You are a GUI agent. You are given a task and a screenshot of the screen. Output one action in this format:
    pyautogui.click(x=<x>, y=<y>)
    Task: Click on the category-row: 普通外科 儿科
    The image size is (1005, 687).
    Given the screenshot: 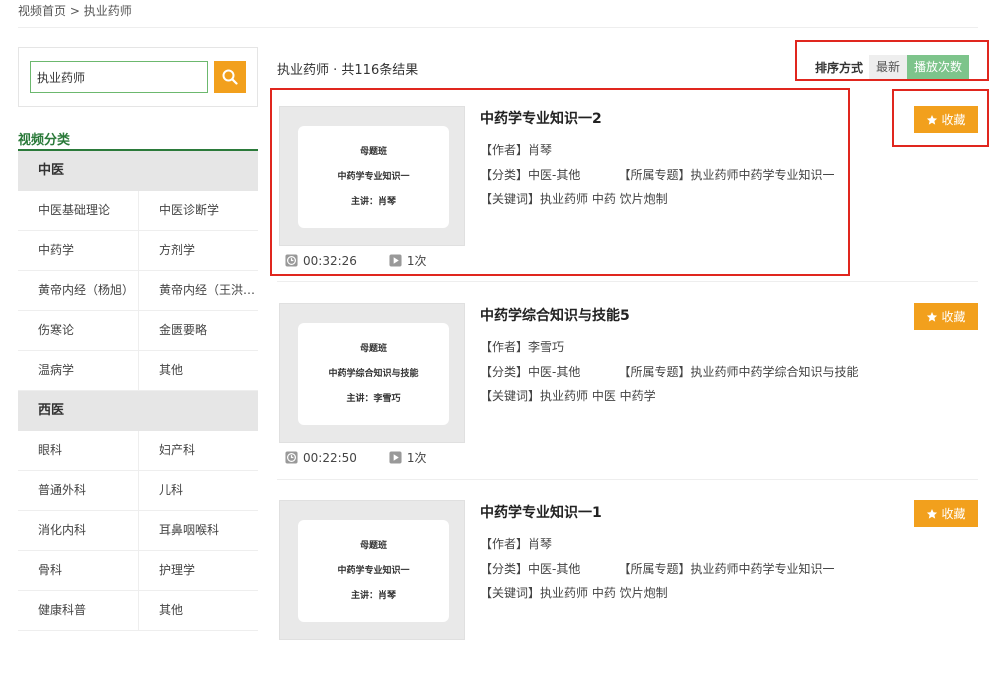 What is the action you would take?
    pyautogui.click(x=138, y=491)
    